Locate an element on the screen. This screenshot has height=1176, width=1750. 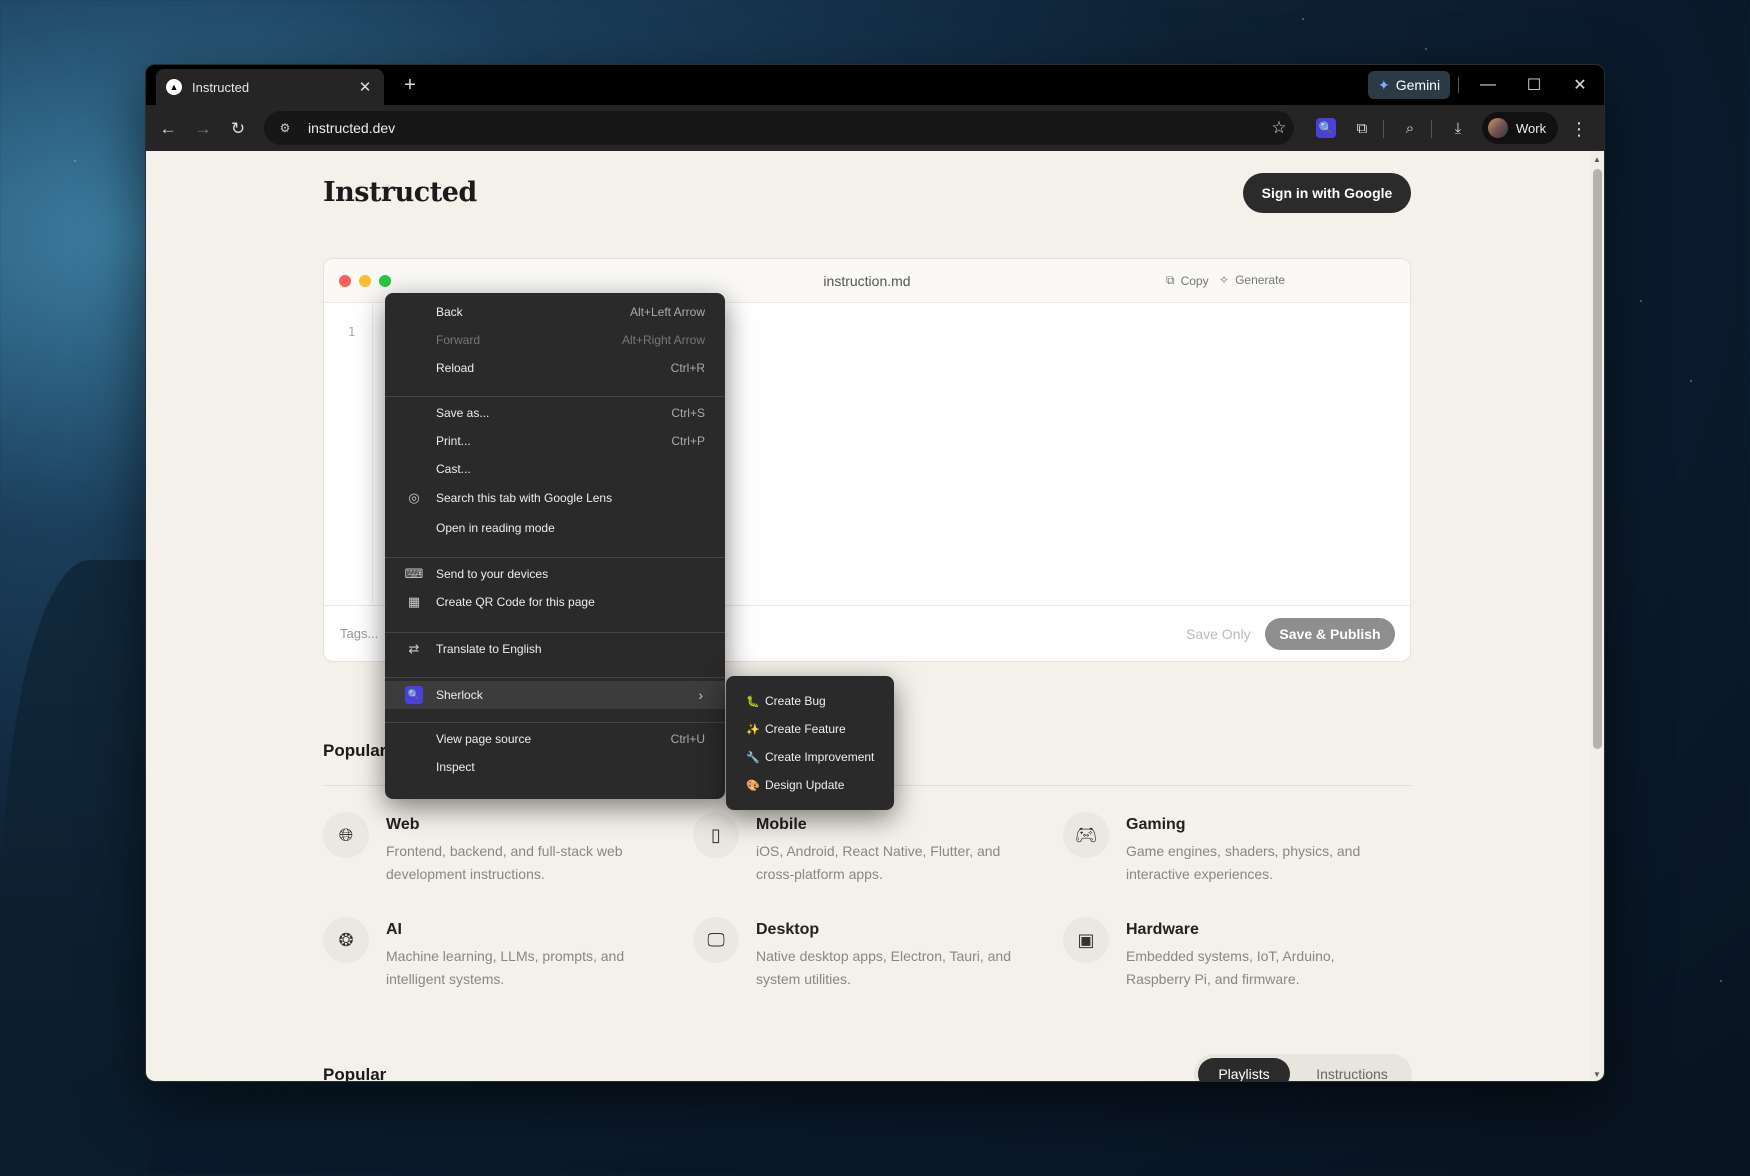
menu-item-sherlock: 🔍 Sherlock › is located at coordinates (555, 695).